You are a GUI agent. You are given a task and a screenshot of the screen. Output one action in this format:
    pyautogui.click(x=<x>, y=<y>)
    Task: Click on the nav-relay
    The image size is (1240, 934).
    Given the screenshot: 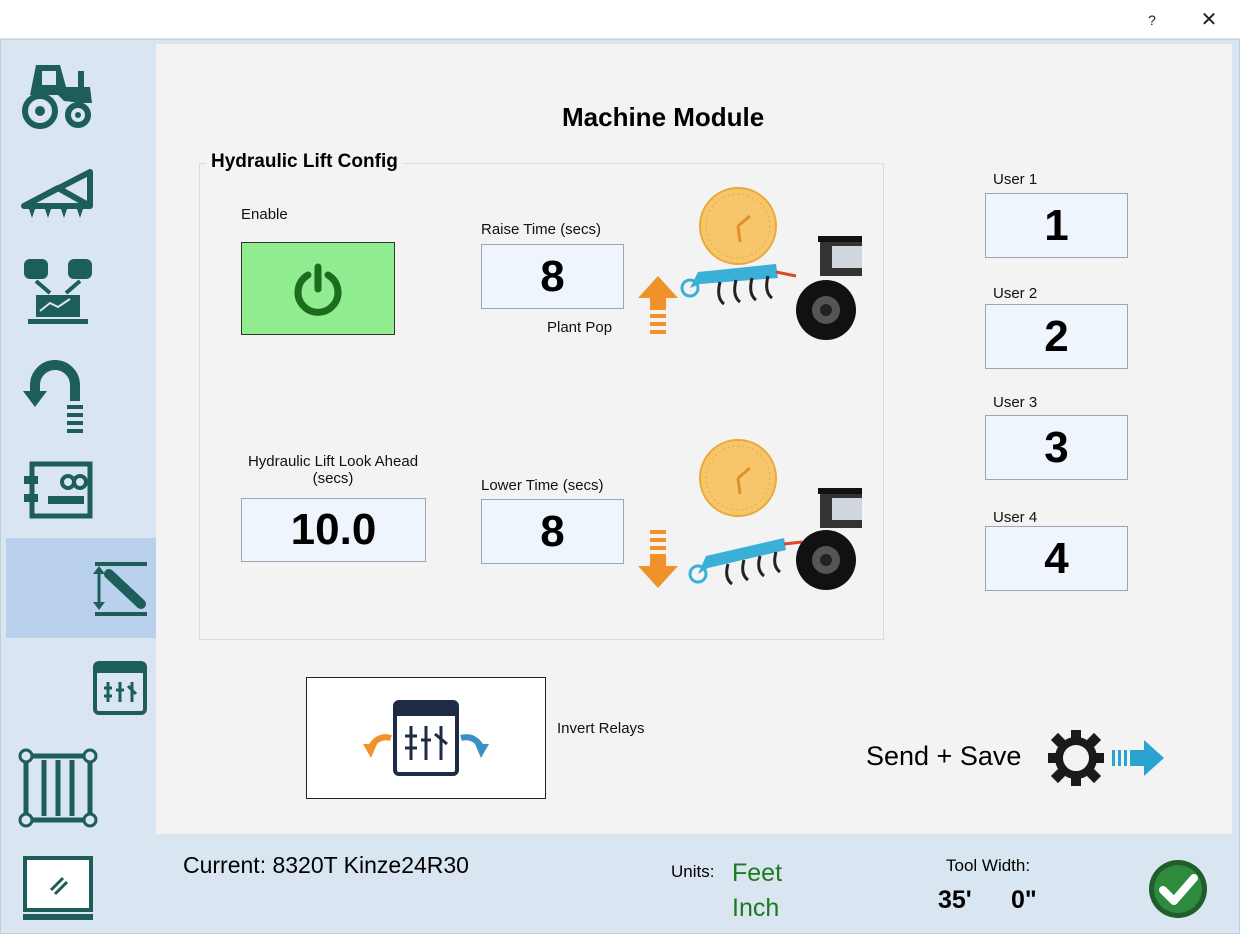 What is the action you would take?
    pyautogui.click(x=120, y=688)
    